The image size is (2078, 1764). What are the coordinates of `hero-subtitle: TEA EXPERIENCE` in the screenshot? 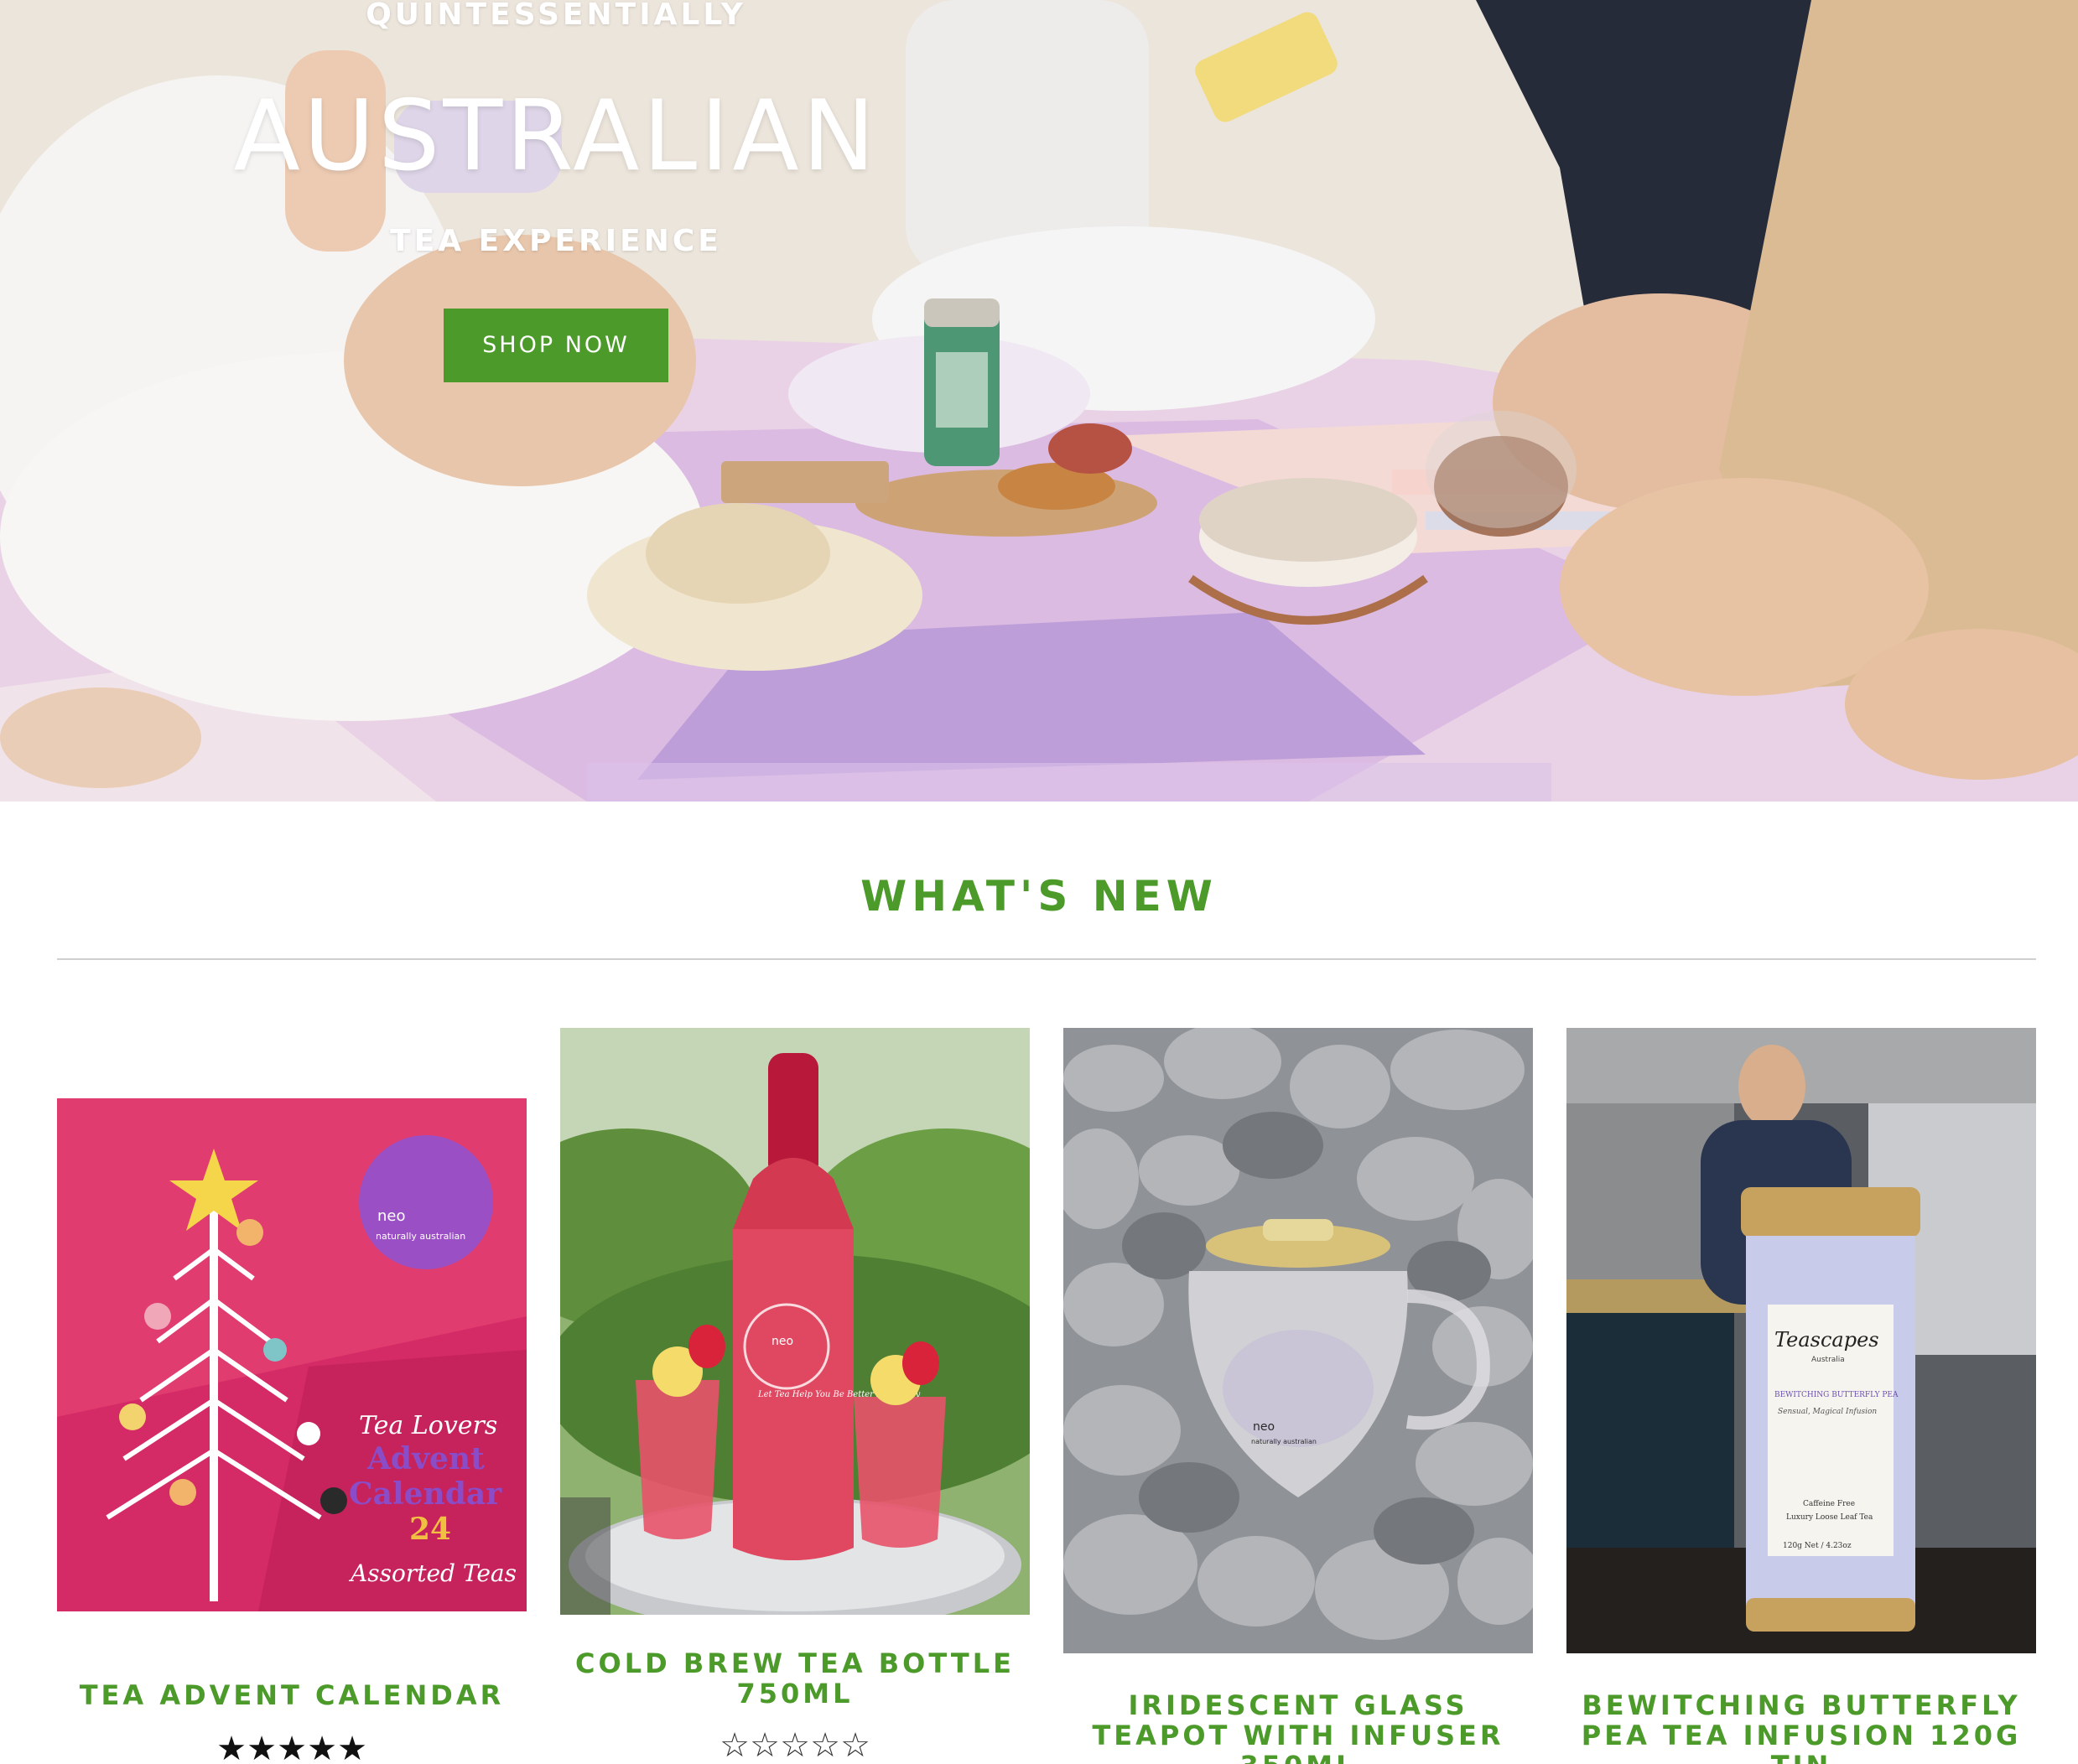 It's located at (556, 241).